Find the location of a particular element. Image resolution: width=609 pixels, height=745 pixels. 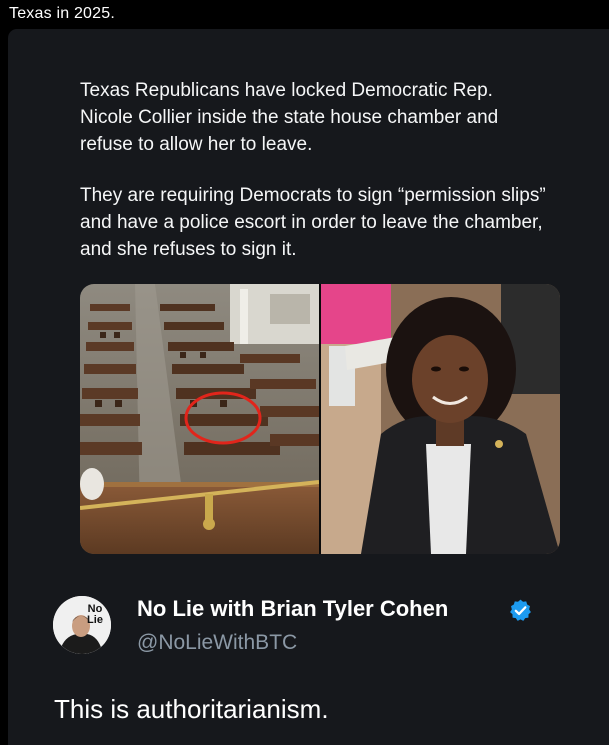

avatar-text-lie: Lie is located at coordinates (95, 620).